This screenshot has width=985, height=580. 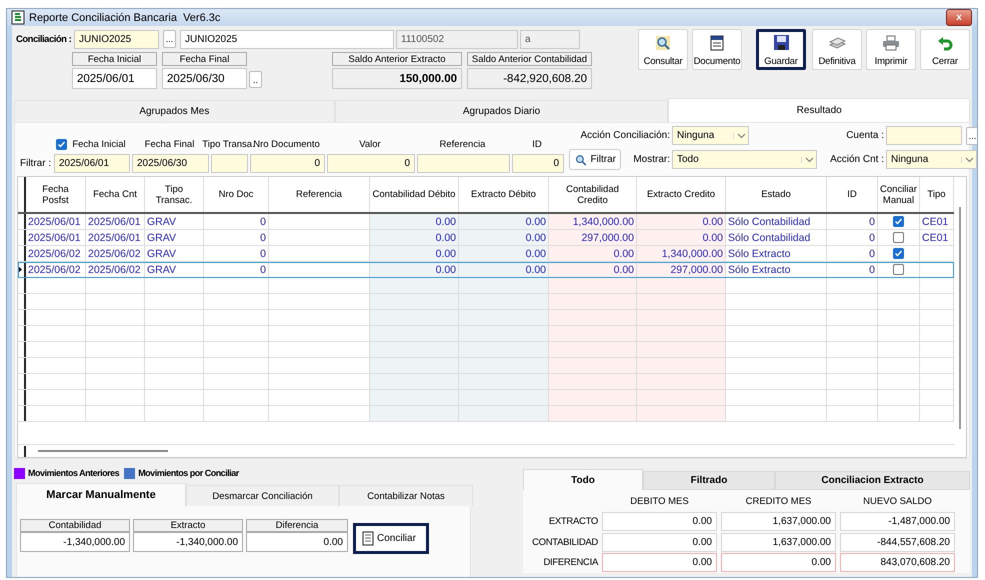 I want to click on field-label: Cuenta :, so click(x=864, y=135).